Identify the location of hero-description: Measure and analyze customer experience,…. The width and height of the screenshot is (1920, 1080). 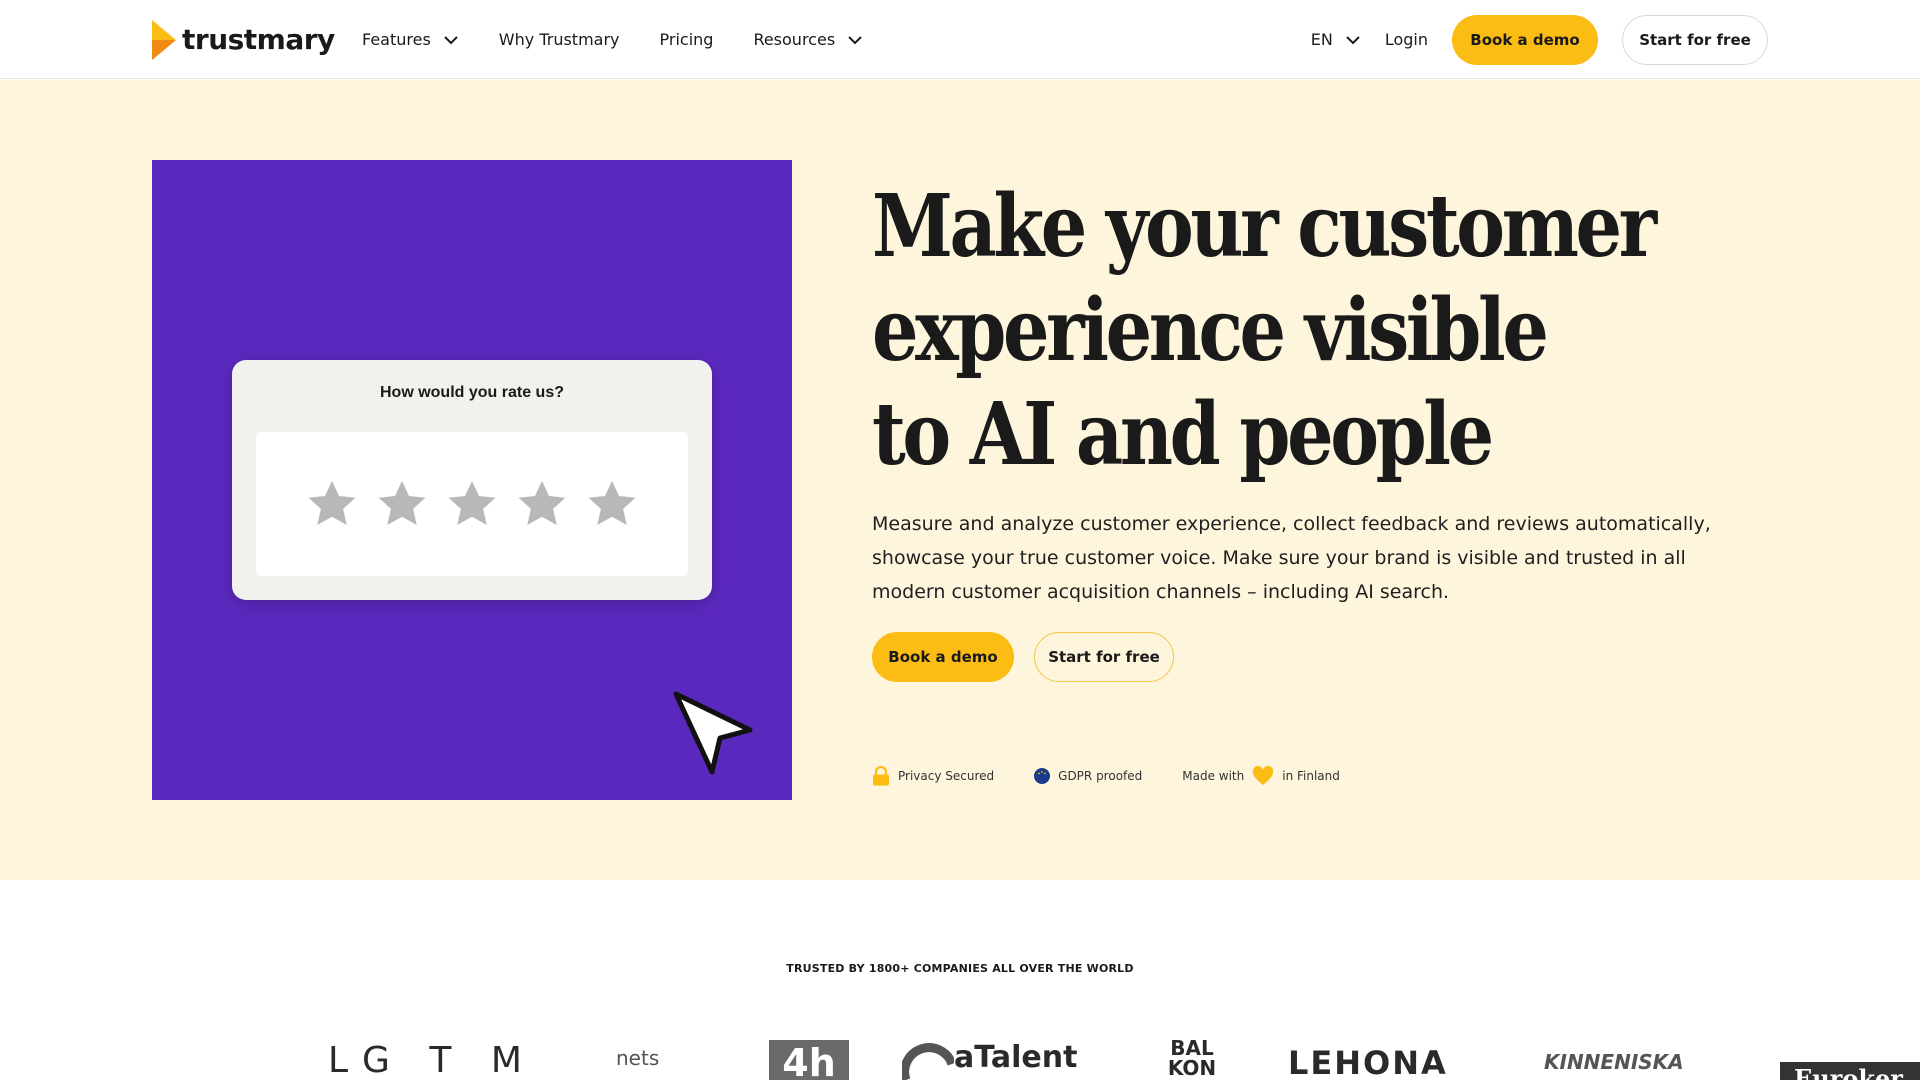
(1291, 558).